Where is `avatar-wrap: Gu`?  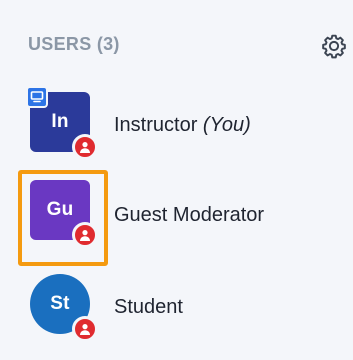
avatar-wrap: Gu is located at coordinates (64, 214).